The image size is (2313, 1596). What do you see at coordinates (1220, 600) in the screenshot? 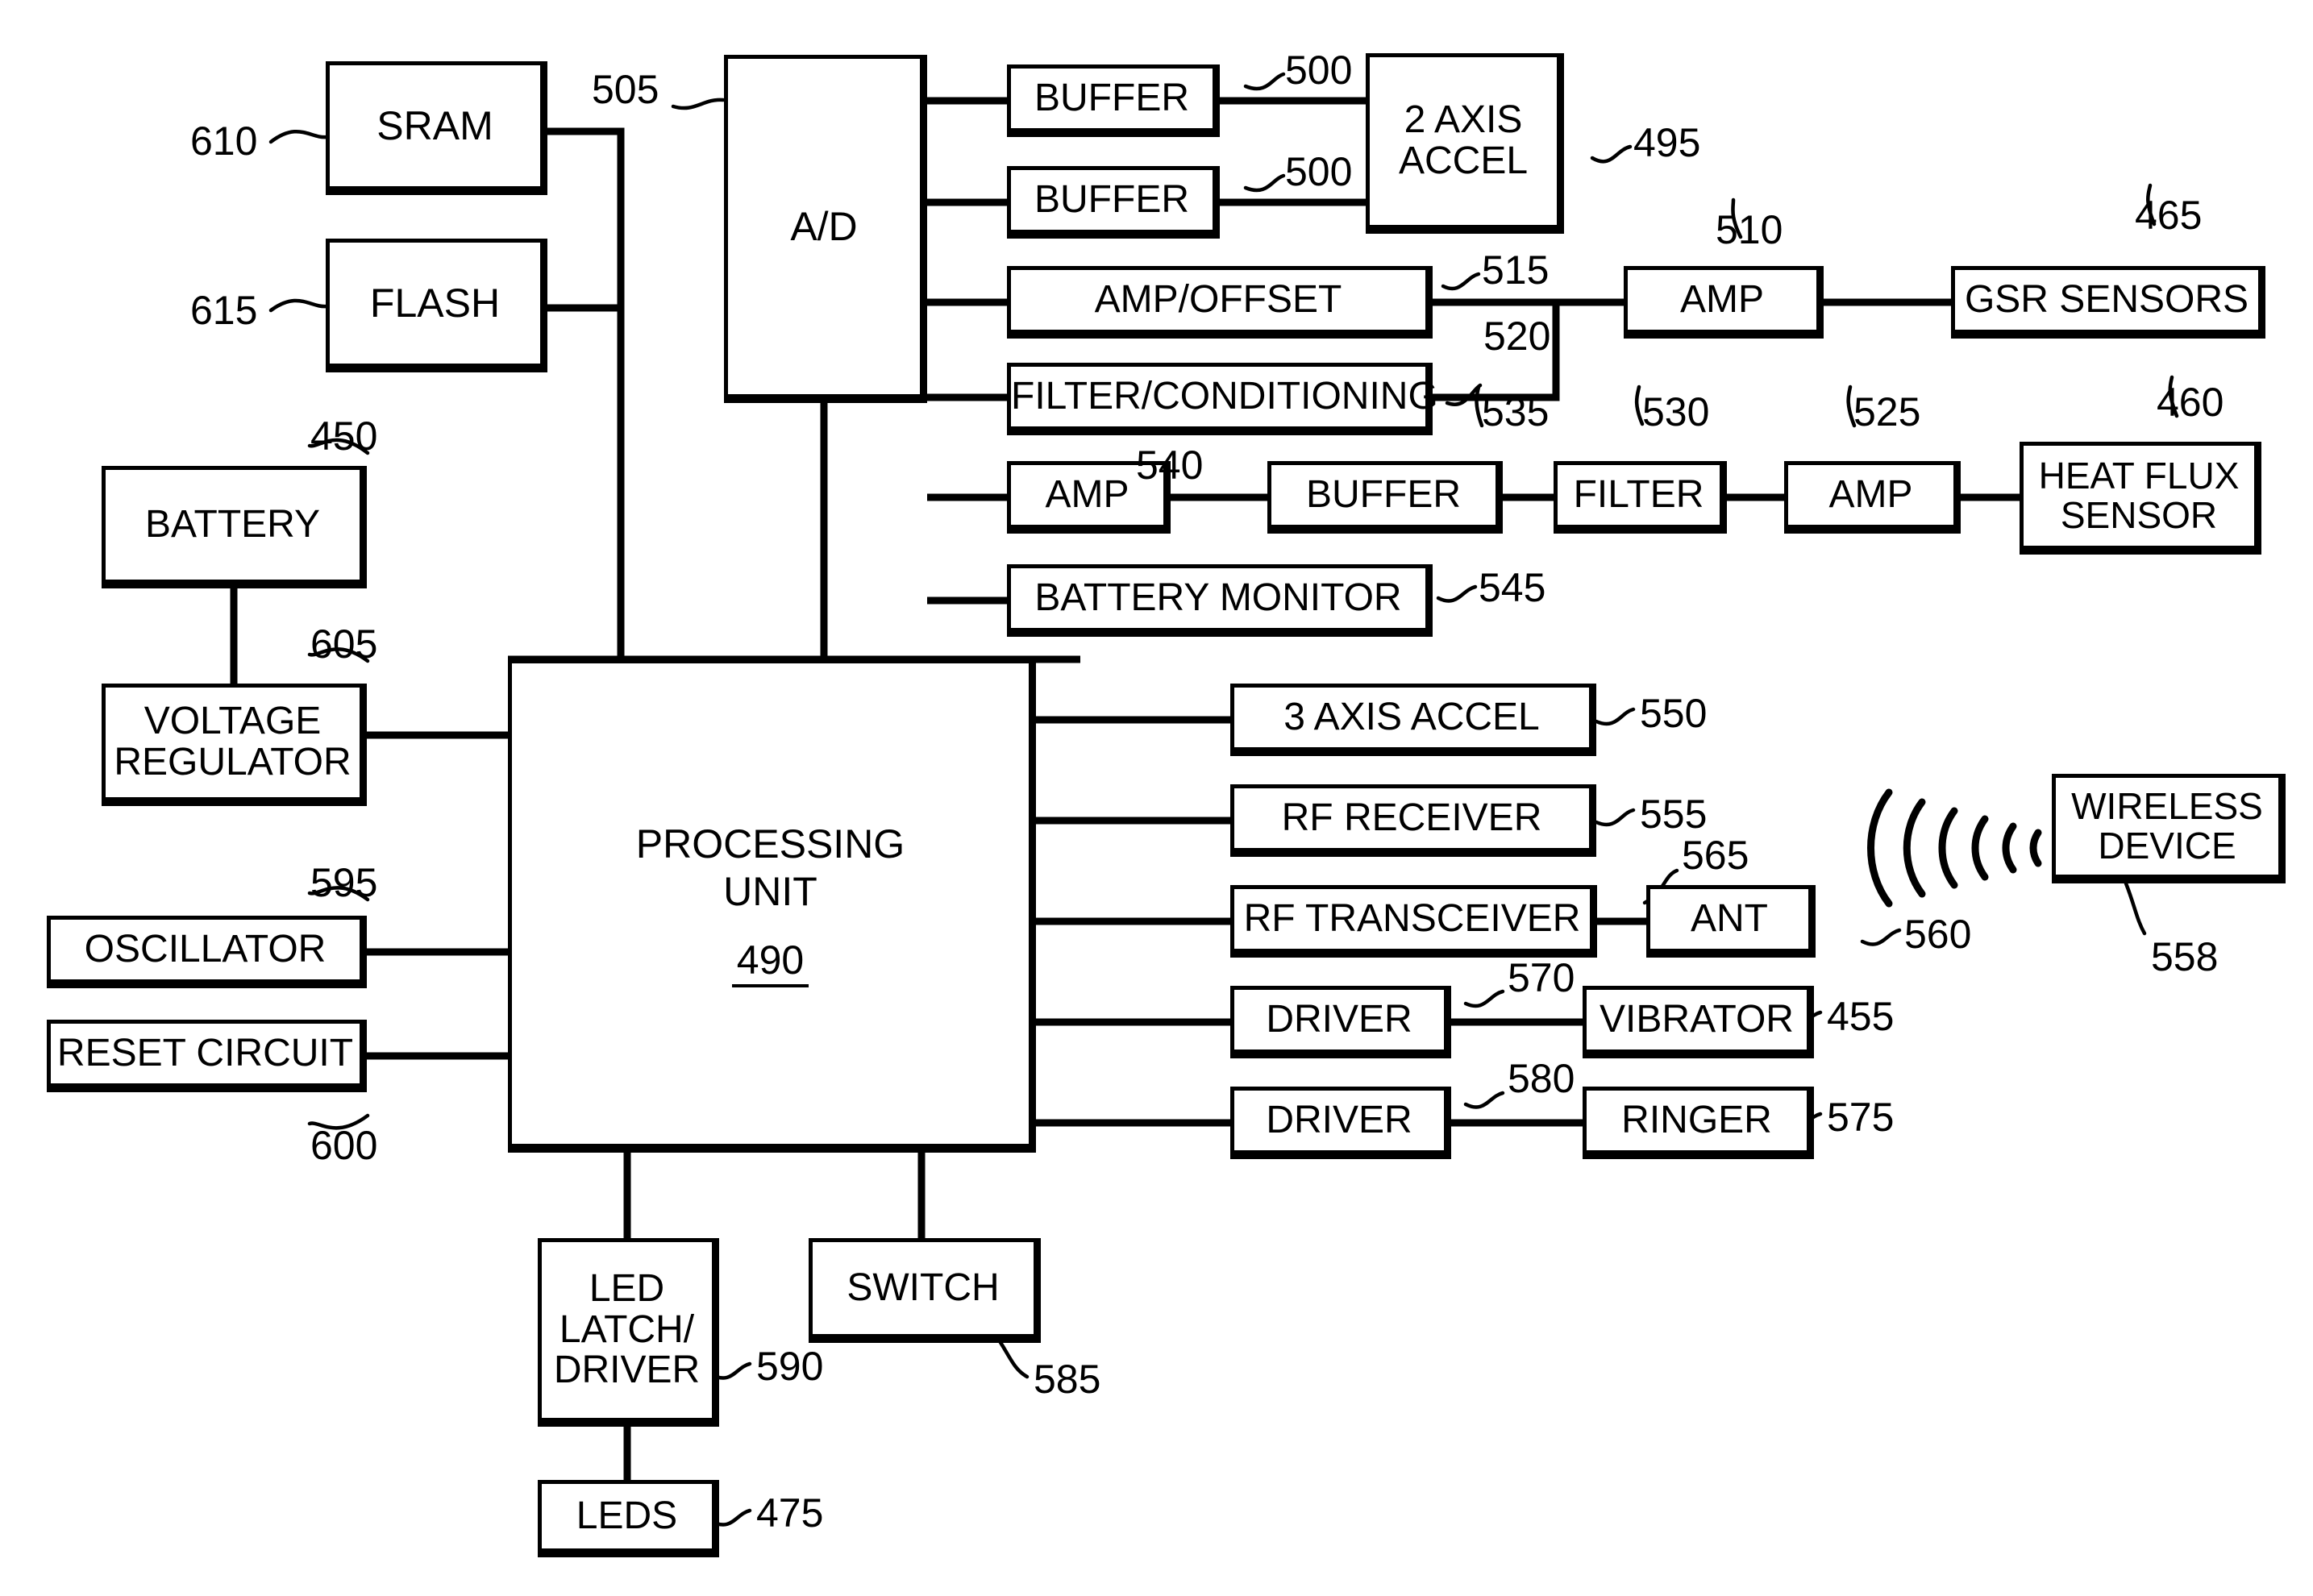
I see `block-battery-monitor: BATTERY MONITOR` at bounding box center [1220, 600].